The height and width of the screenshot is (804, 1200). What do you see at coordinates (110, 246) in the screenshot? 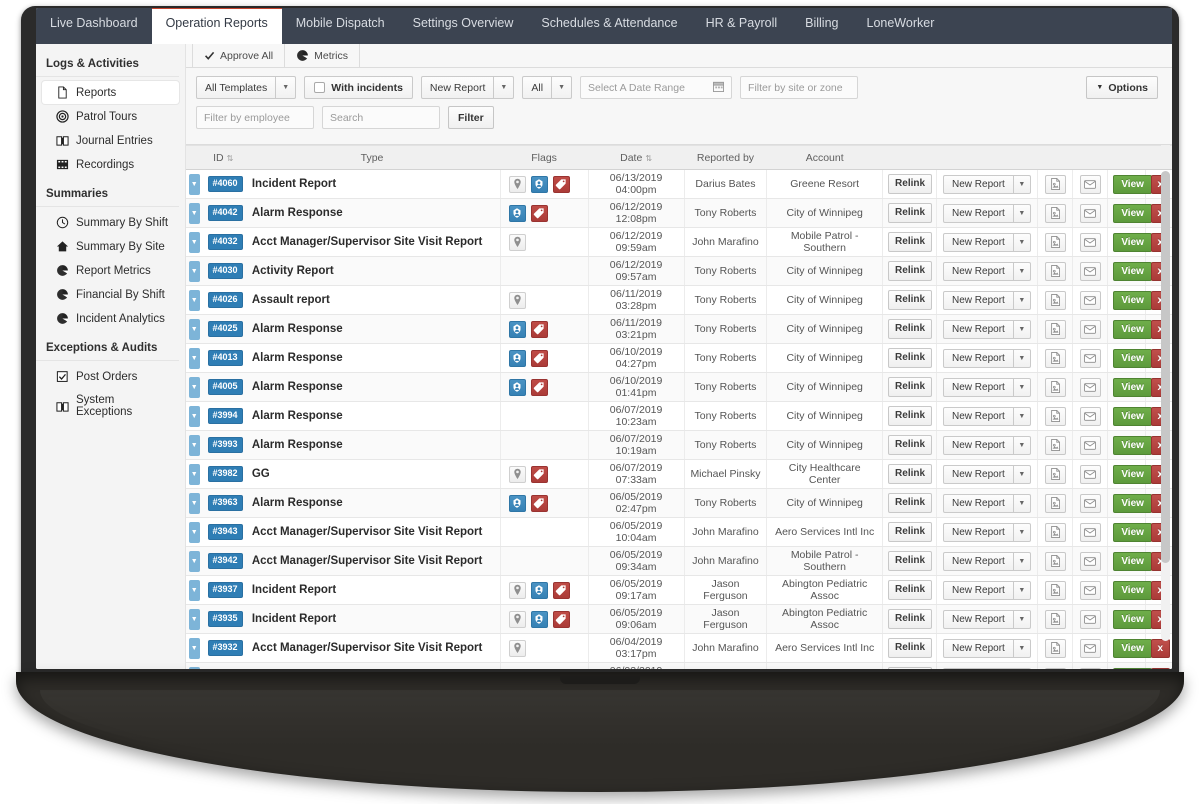
I see `sidebar-item-summary-by-site: Summary By Site` at bounding box center [110, 246].